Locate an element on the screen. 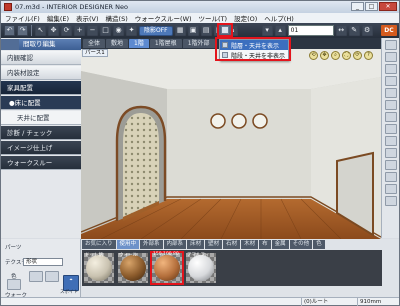 The height and width of the screenshot is (306, 400). swatch-item: ウォール is located at coordinates (133, 268).